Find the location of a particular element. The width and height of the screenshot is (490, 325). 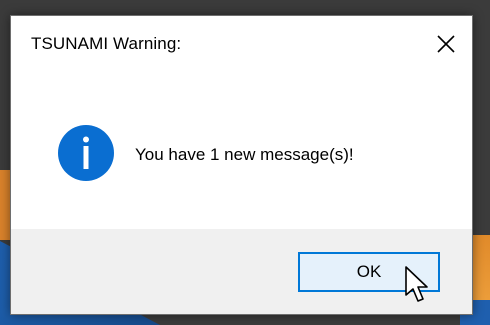

close-icon is located at coordinates (446, 44).